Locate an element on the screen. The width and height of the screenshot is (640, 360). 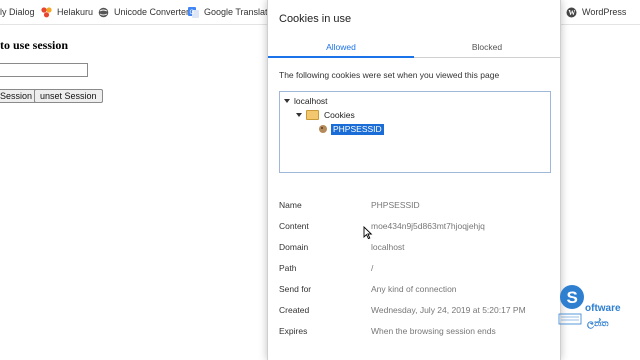
tab-blocked: Blocked is located at coordinates (487, 47).